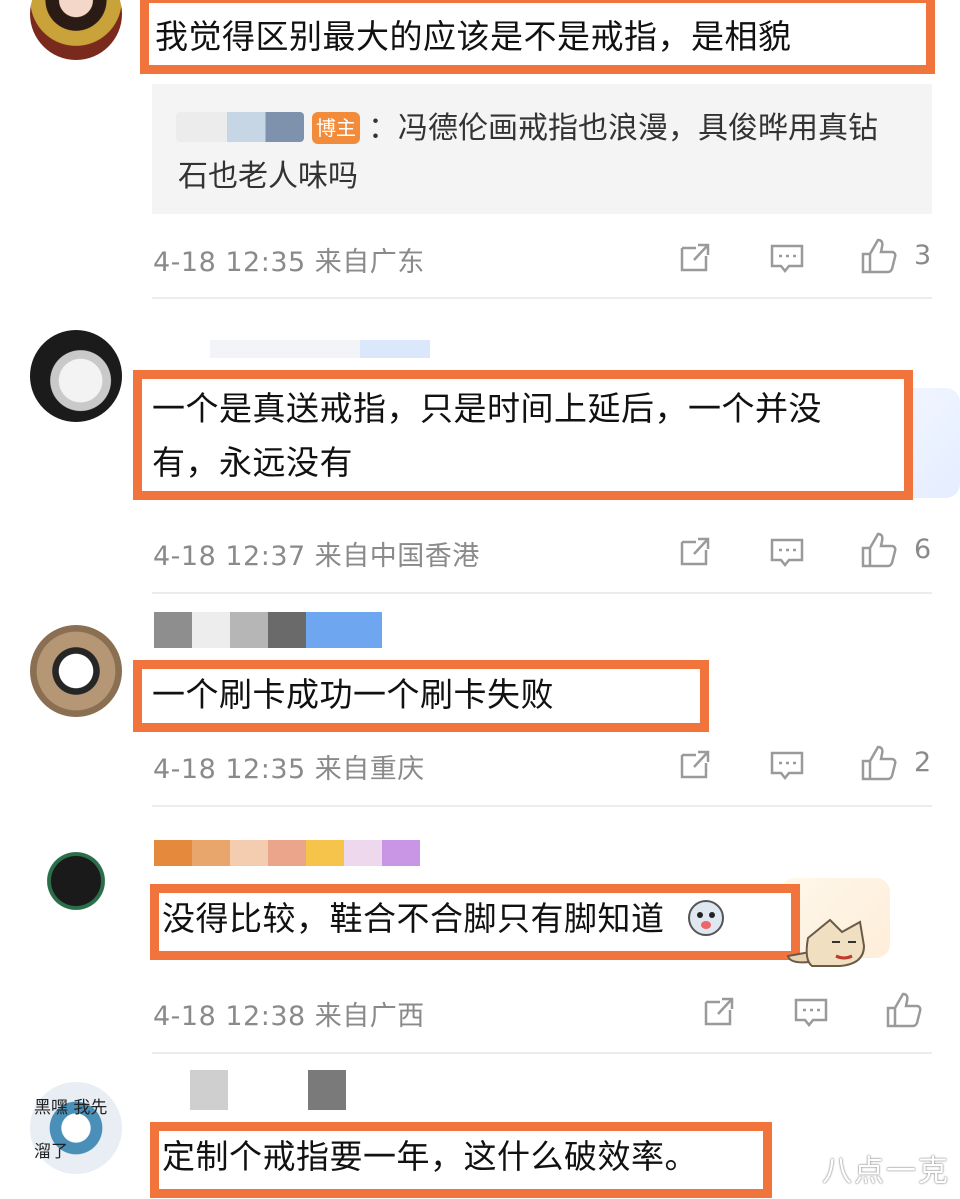  What do you see at coordinates (923, 549) in the screenshot?
I see `like-count: 6` at bounding box center [923, 549].